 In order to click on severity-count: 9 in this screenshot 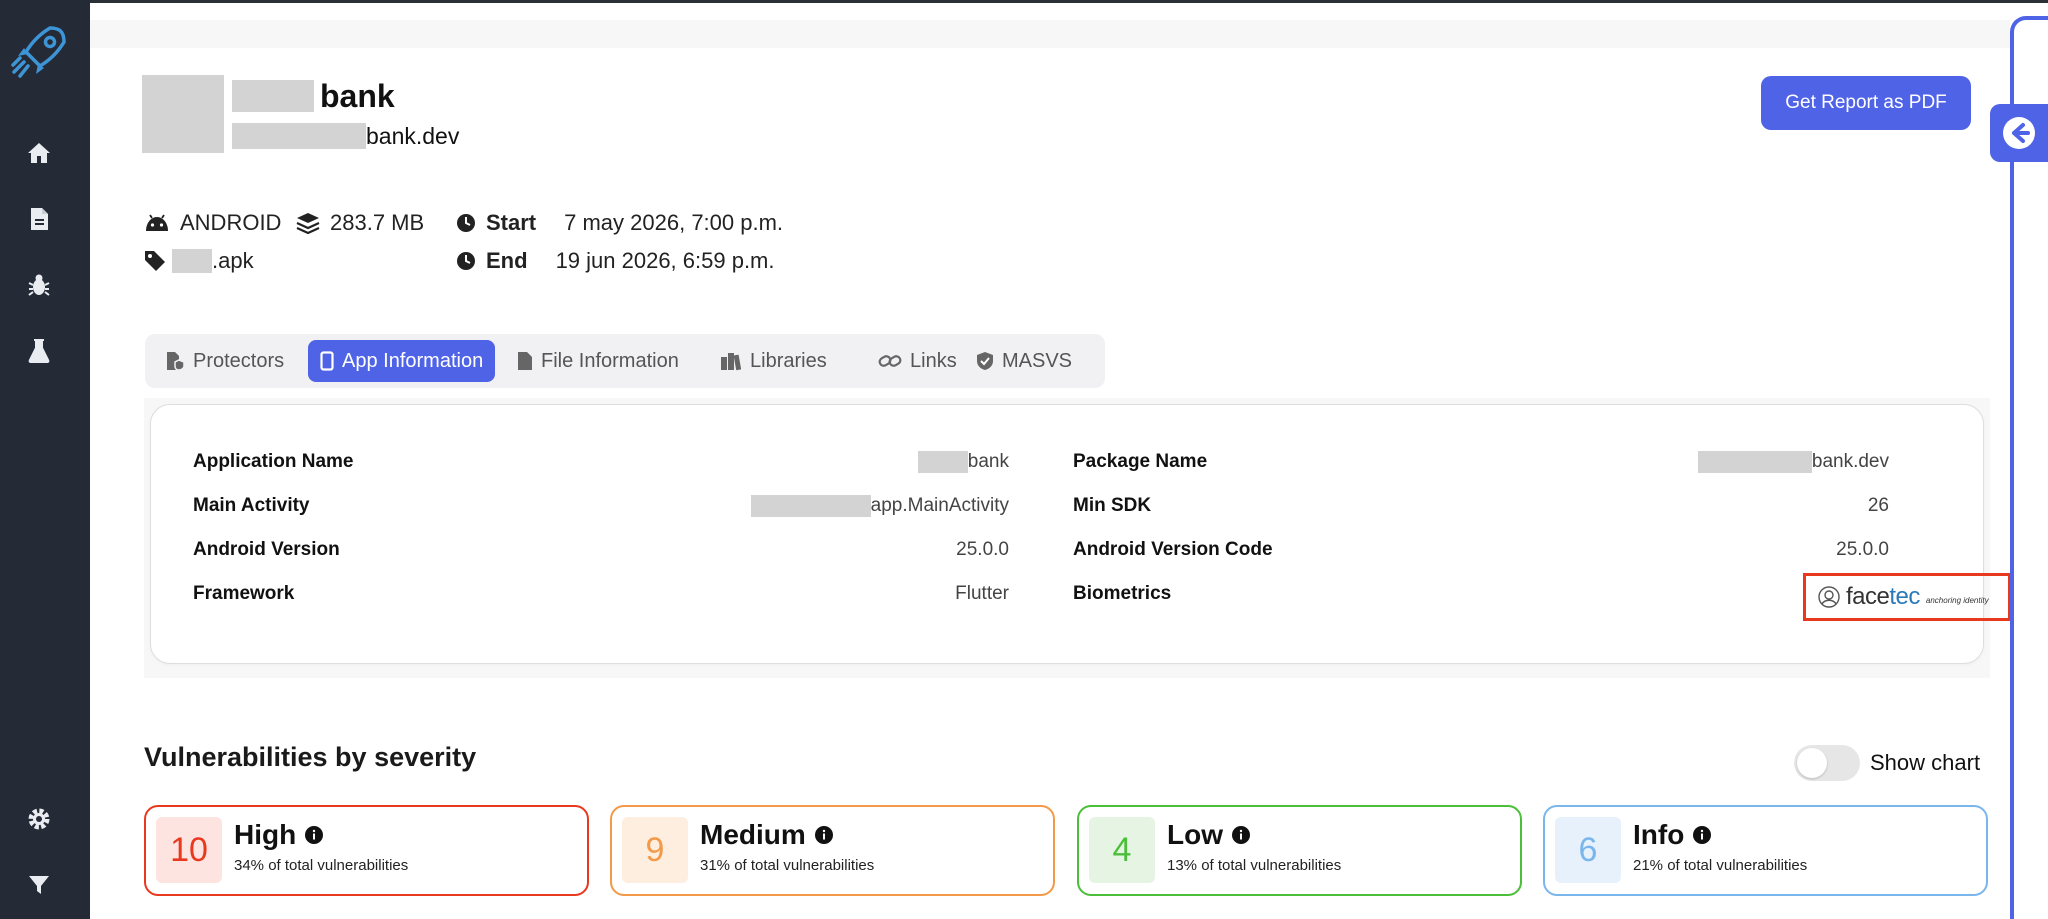, I will do `click(655, 850)`.